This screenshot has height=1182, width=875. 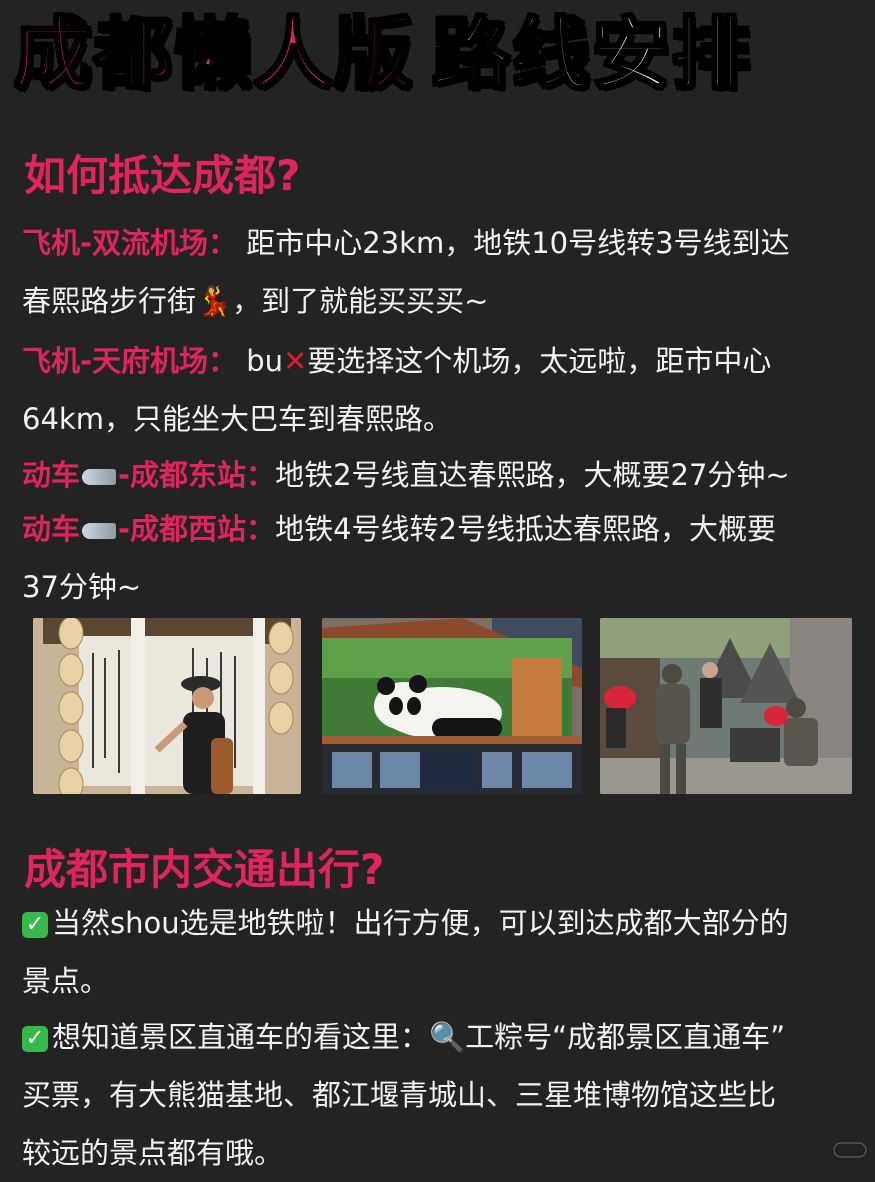 I want to click on item-shuangliu-text1: 距市中心23km，地铁10号线转3号线到达, so click(x=518, y=243).